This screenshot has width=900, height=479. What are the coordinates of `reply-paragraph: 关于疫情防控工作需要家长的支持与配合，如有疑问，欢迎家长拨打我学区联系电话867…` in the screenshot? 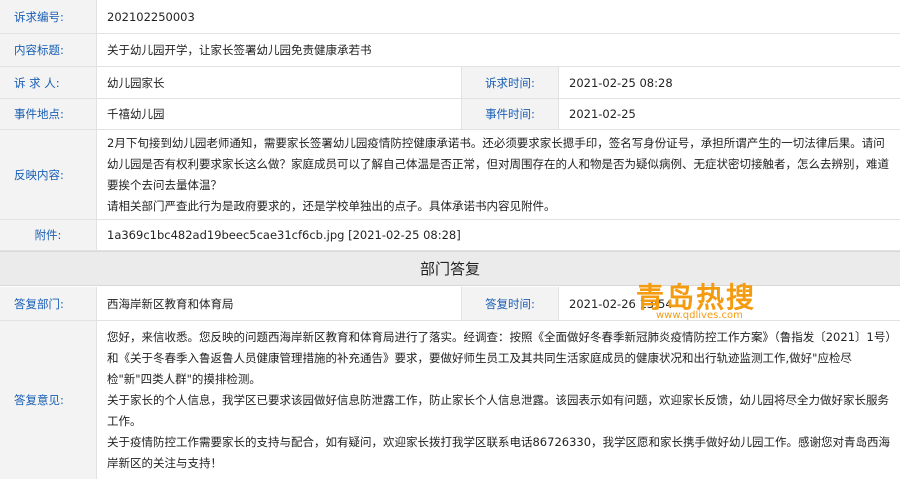 It's located at (499, 452).